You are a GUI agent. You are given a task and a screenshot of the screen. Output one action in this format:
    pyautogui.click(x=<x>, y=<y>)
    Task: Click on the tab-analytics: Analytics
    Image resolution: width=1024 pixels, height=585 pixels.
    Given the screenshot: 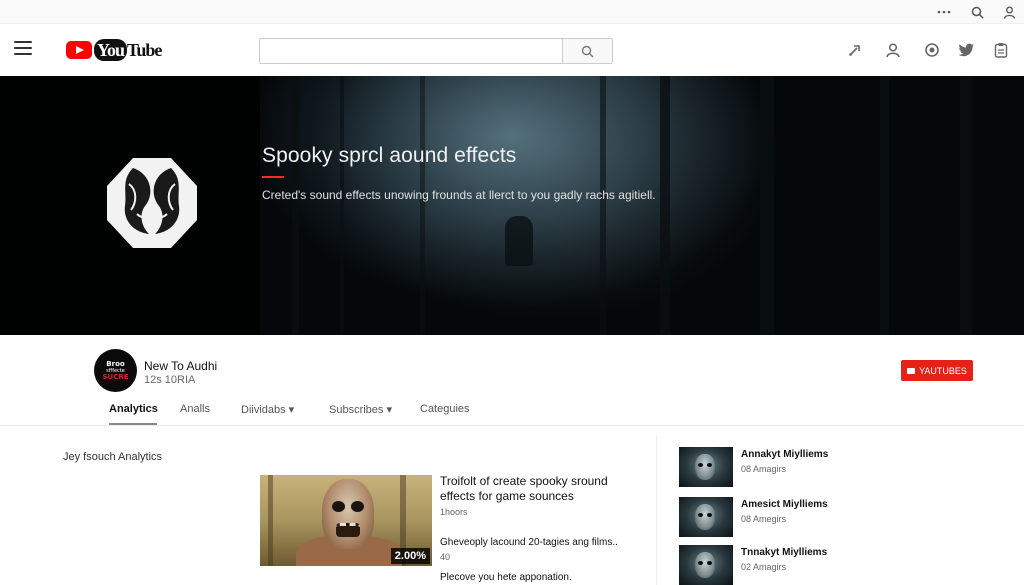 What is the action you would take?
    pyautogui.click(x=133, y=414)
    